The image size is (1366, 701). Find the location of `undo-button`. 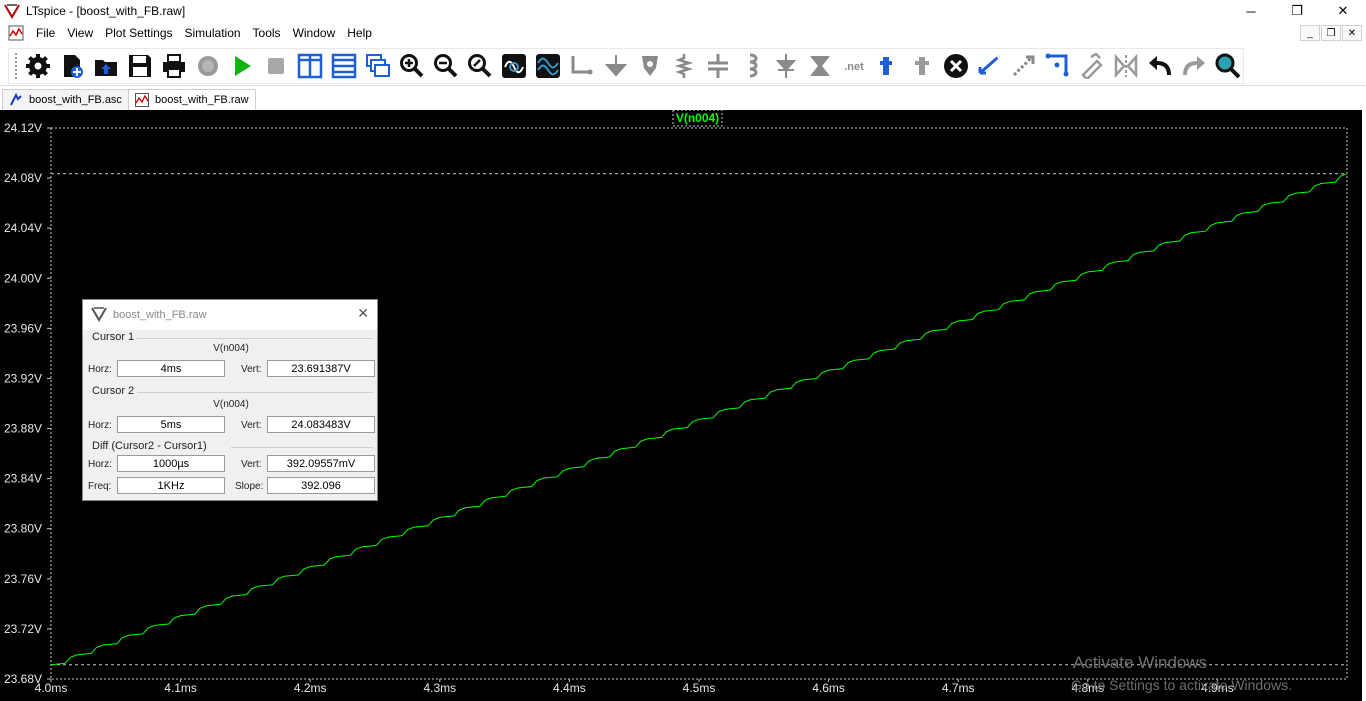

undo-button is located at coordinates (1160, 66).